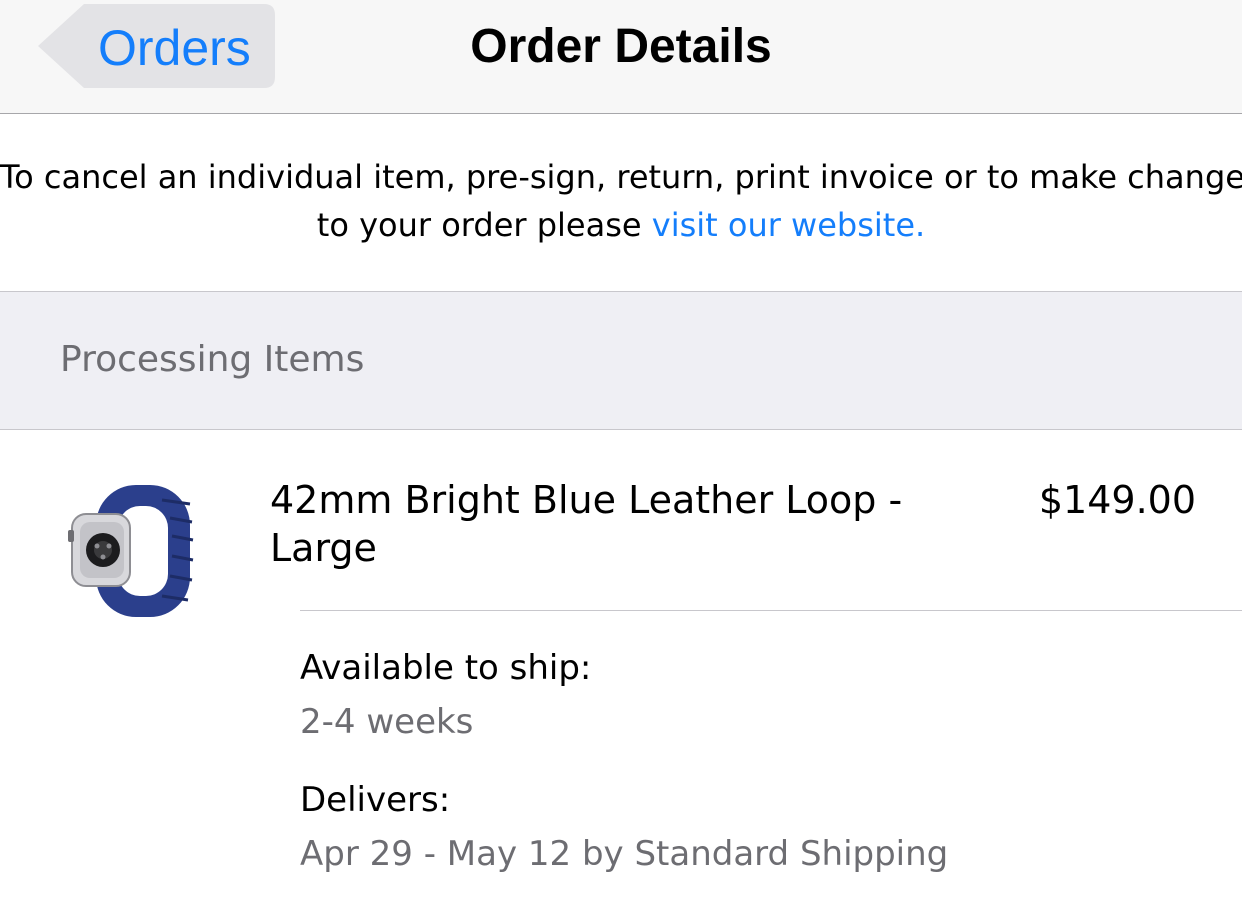  Describe the element at coordinates (446, 668) in the screenshot. I see `availability-label: Available to ship:` at that location.